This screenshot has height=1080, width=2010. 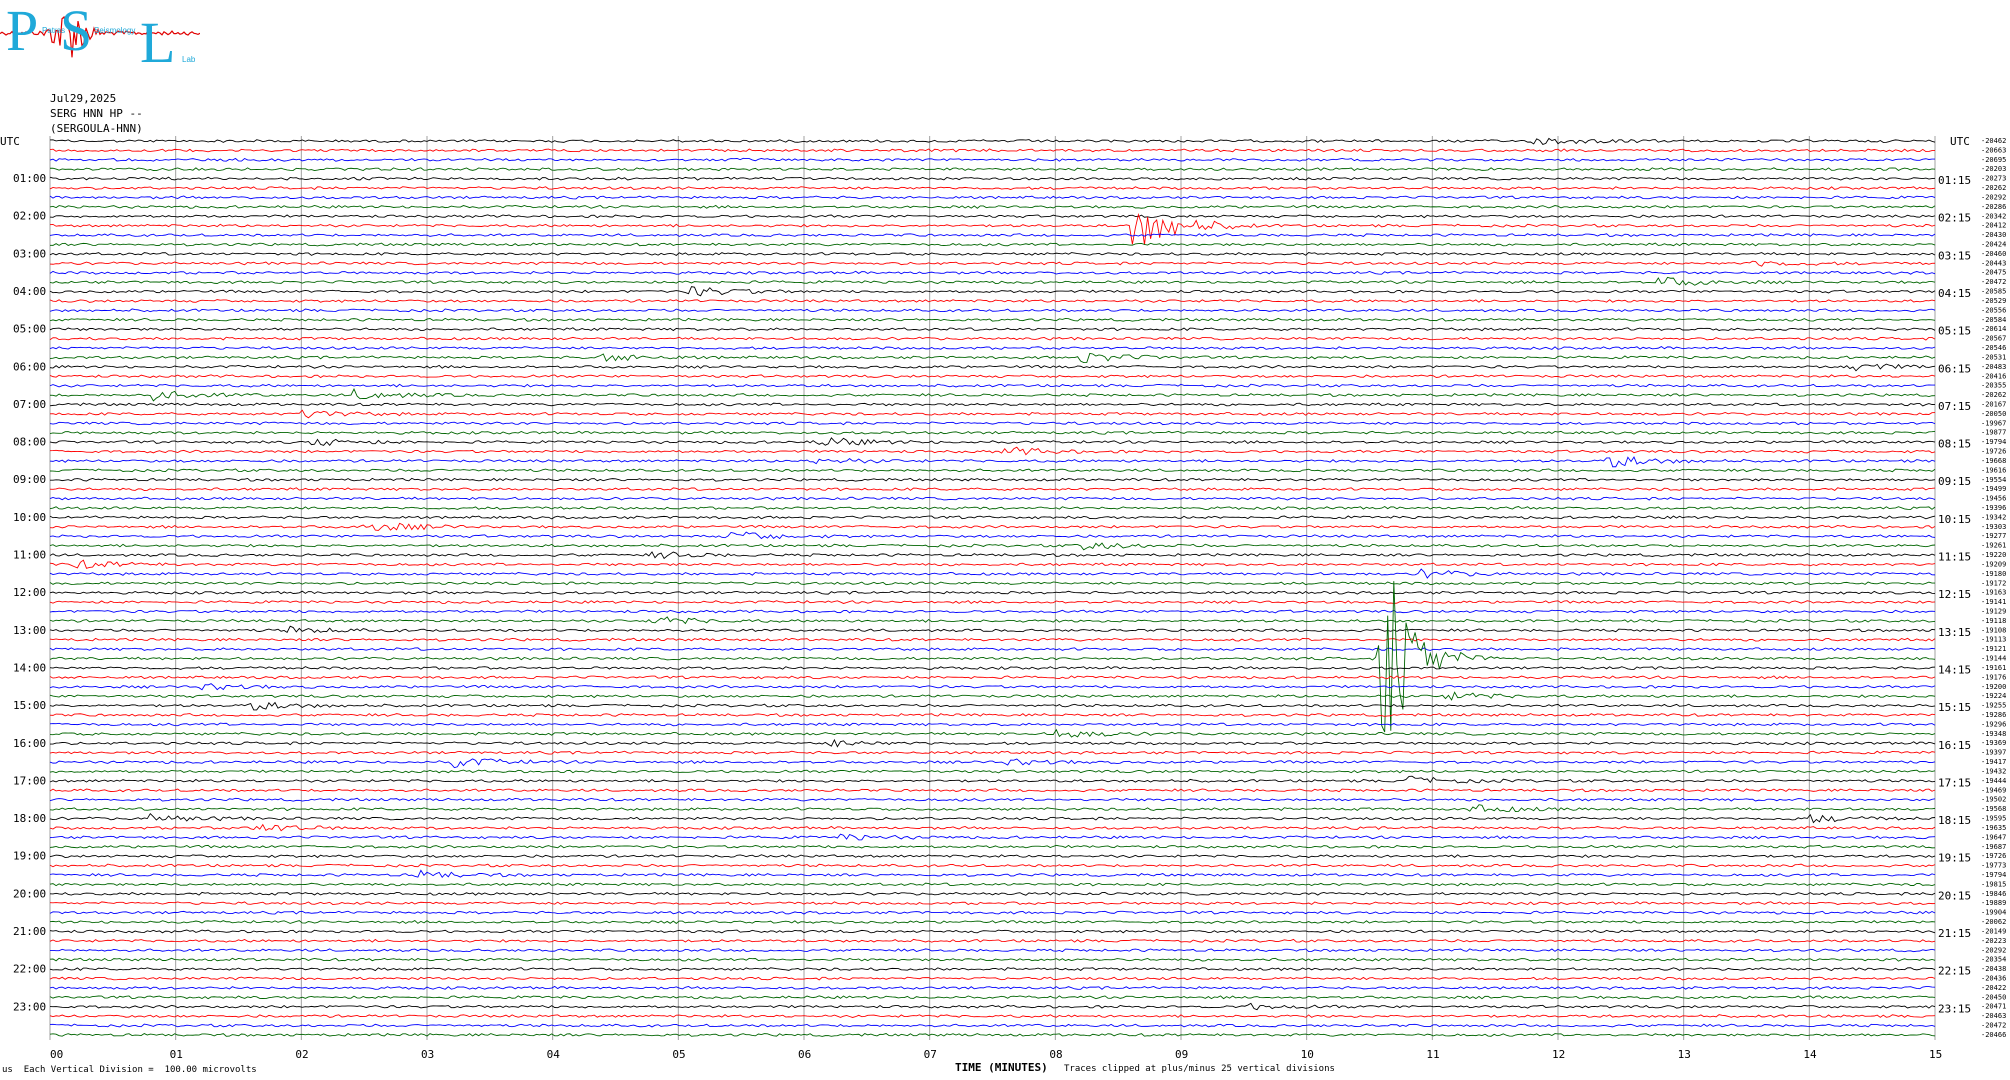 I want to click on left-utc-label: 18:00, so click(x=29, y=818).